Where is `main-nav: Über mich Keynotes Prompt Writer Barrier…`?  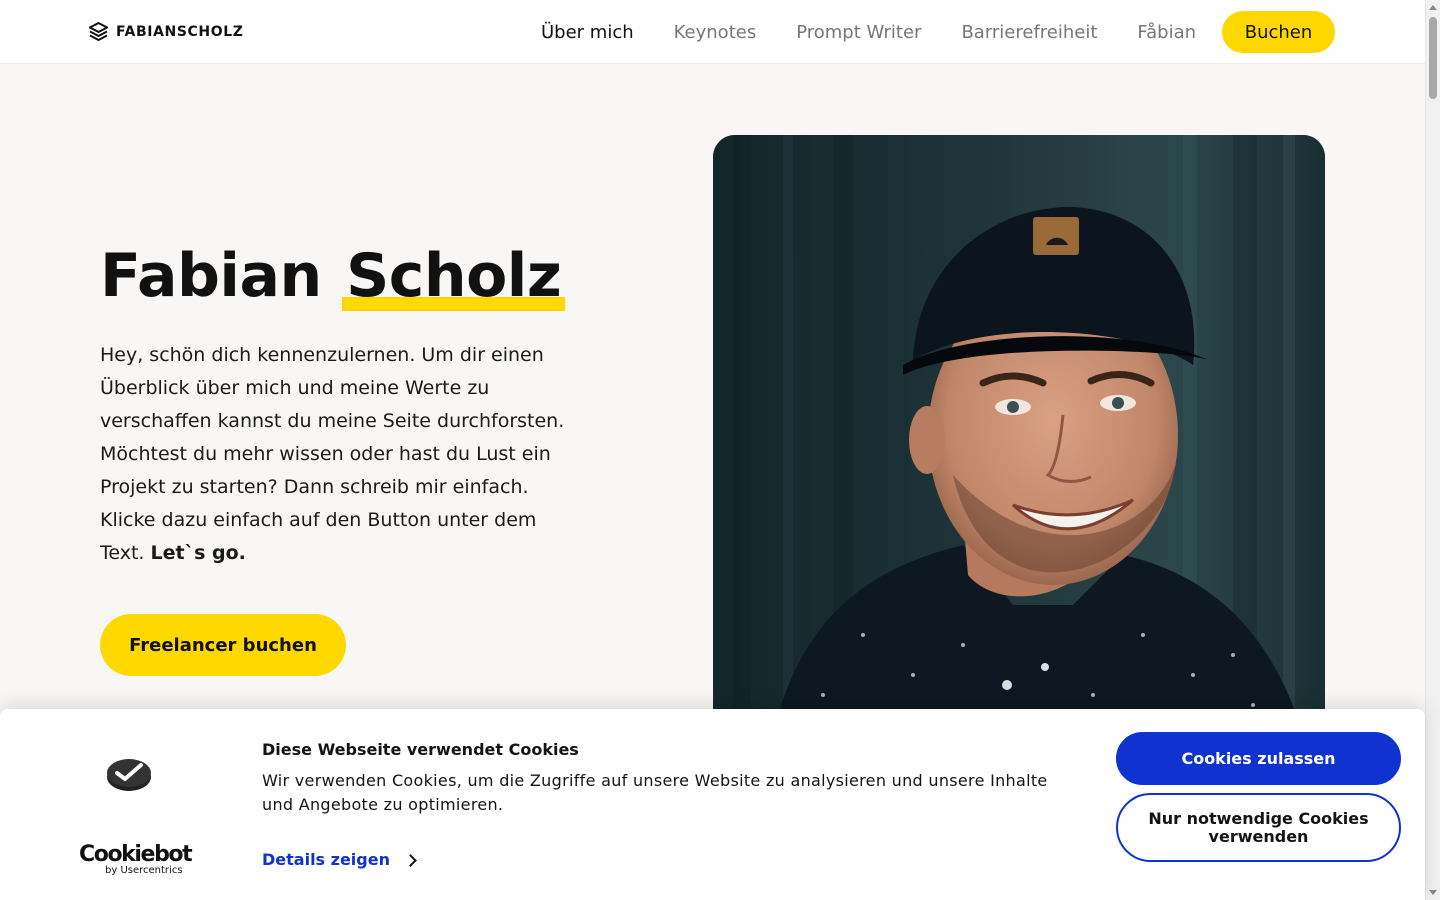
main-nav: Über mich Keynotes Prompt Writer Barrier… is located at coordinates (888, 32).